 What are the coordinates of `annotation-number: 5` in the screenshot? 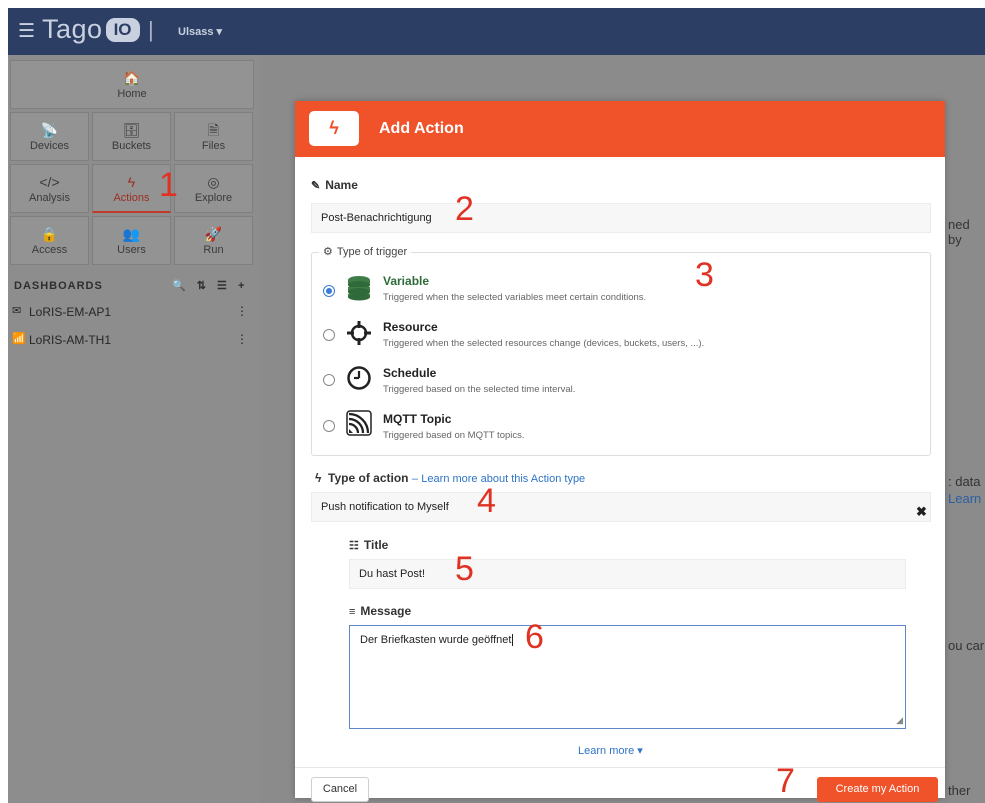 It's located at (464, 569).